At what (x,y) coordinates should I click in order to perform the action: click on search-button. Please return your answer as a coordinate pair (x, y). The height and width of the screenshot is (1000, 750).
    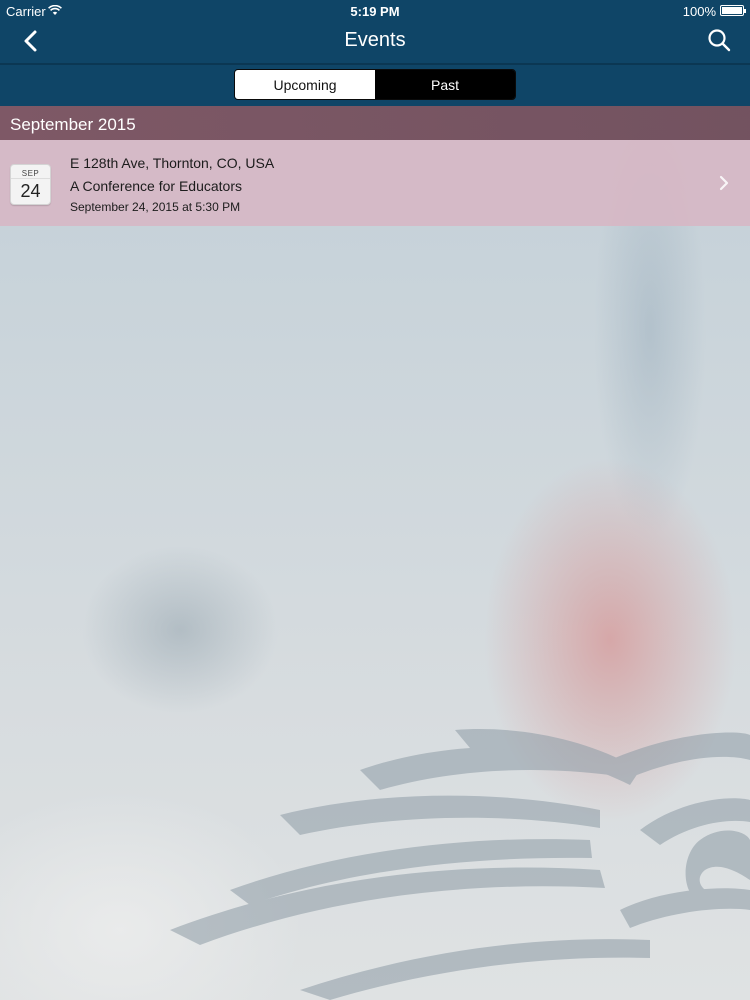
    Looking at the image, I should click on (719, 40).